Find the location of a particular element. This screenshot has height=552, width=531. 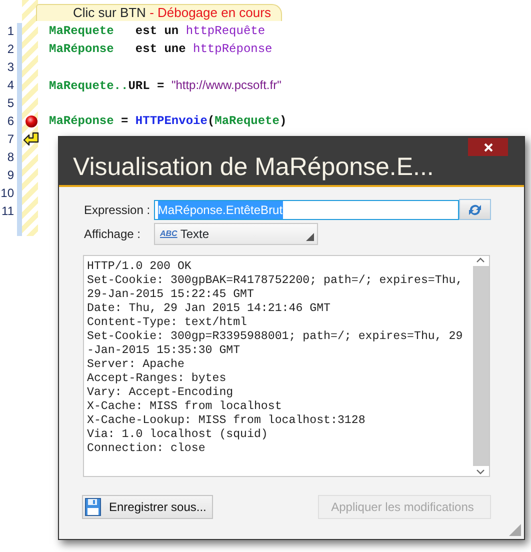

field-label: Expression : is located at coordinates (118, 210).